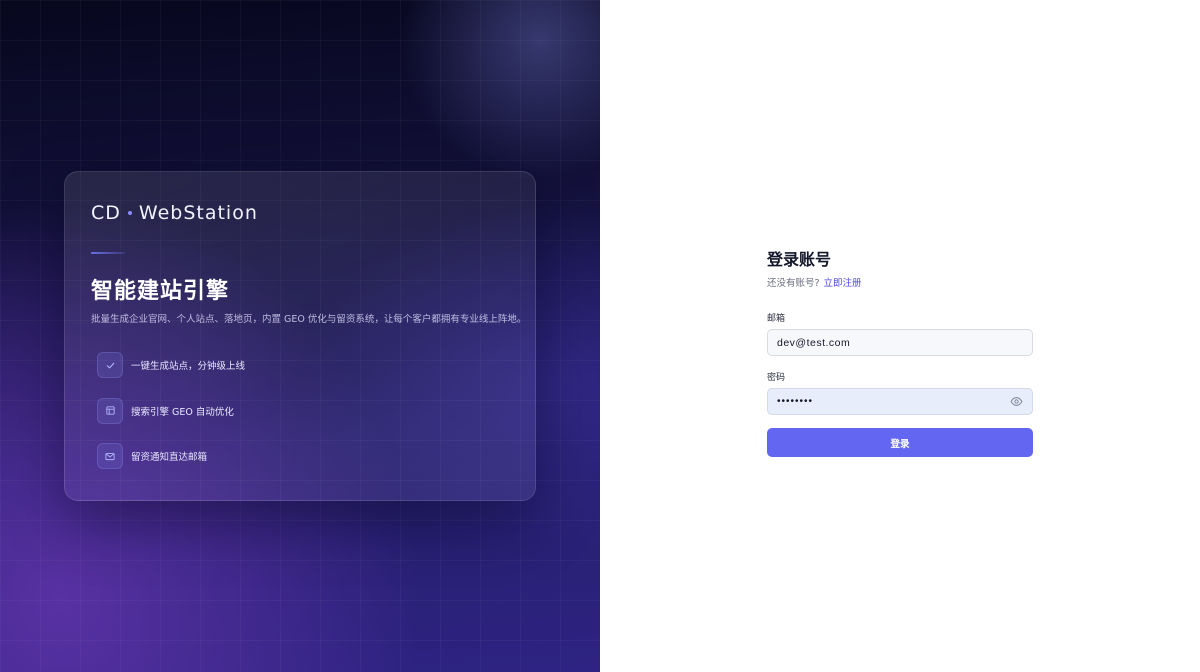 The height and width of the screenshot is (672, 1200). I want to click on feature-list: 一键生成站点，分钟级上线 搜索引擎 GEO 自动优化 留资通知直达邮箱, so click(171, 420).